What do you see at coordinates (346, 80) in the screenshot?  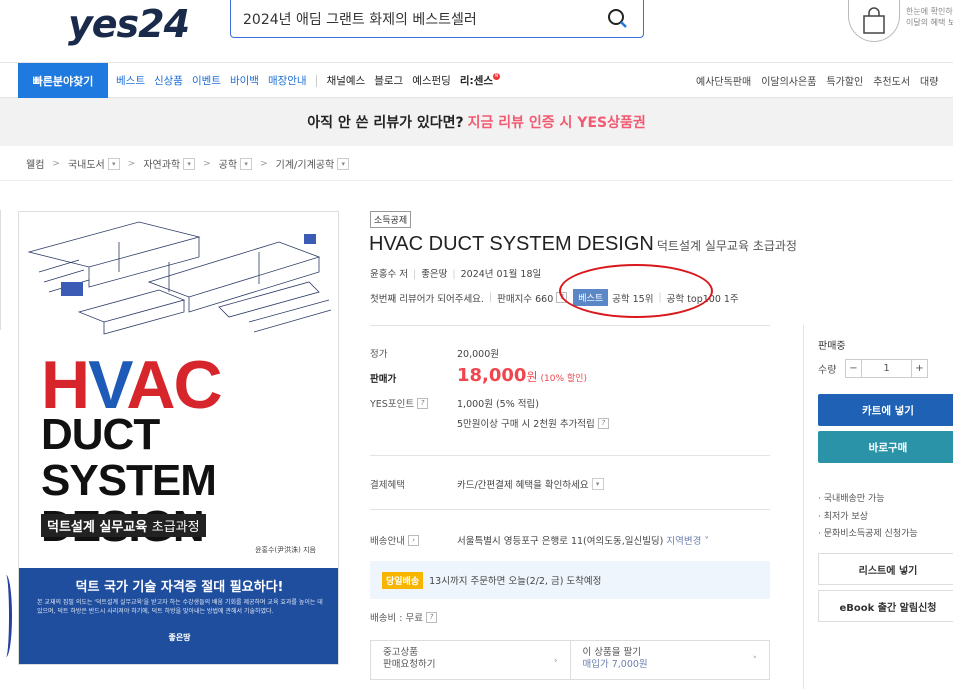 I see `nav-channel-yes: 채널예스` at bounding box center [346, 80].